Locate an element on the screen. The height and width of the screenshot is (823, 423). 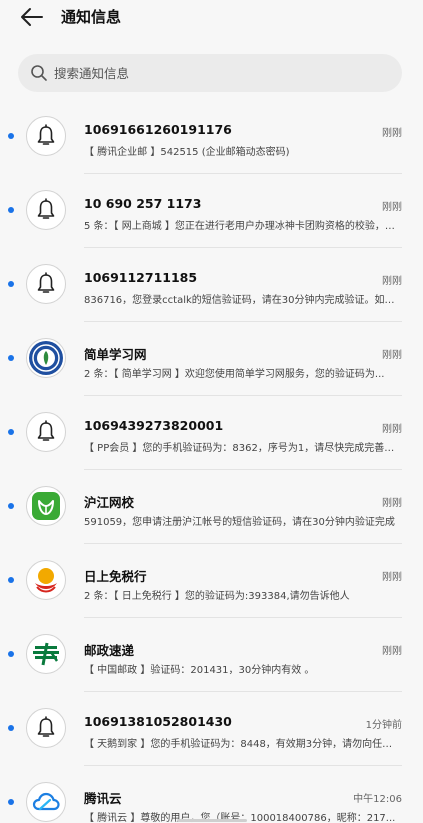
jiandan-logo-icon is located at coordinates (46, 358).